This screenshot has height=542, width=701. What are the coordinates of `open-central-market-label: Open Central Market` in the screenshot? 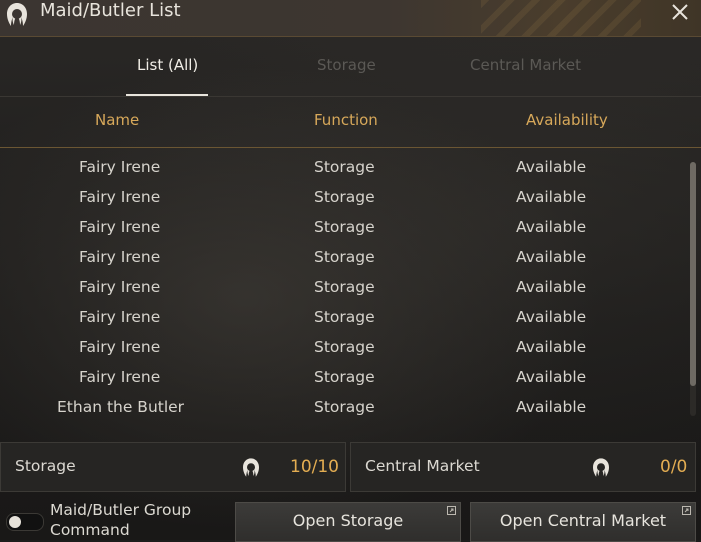 It's located at (583, 520).